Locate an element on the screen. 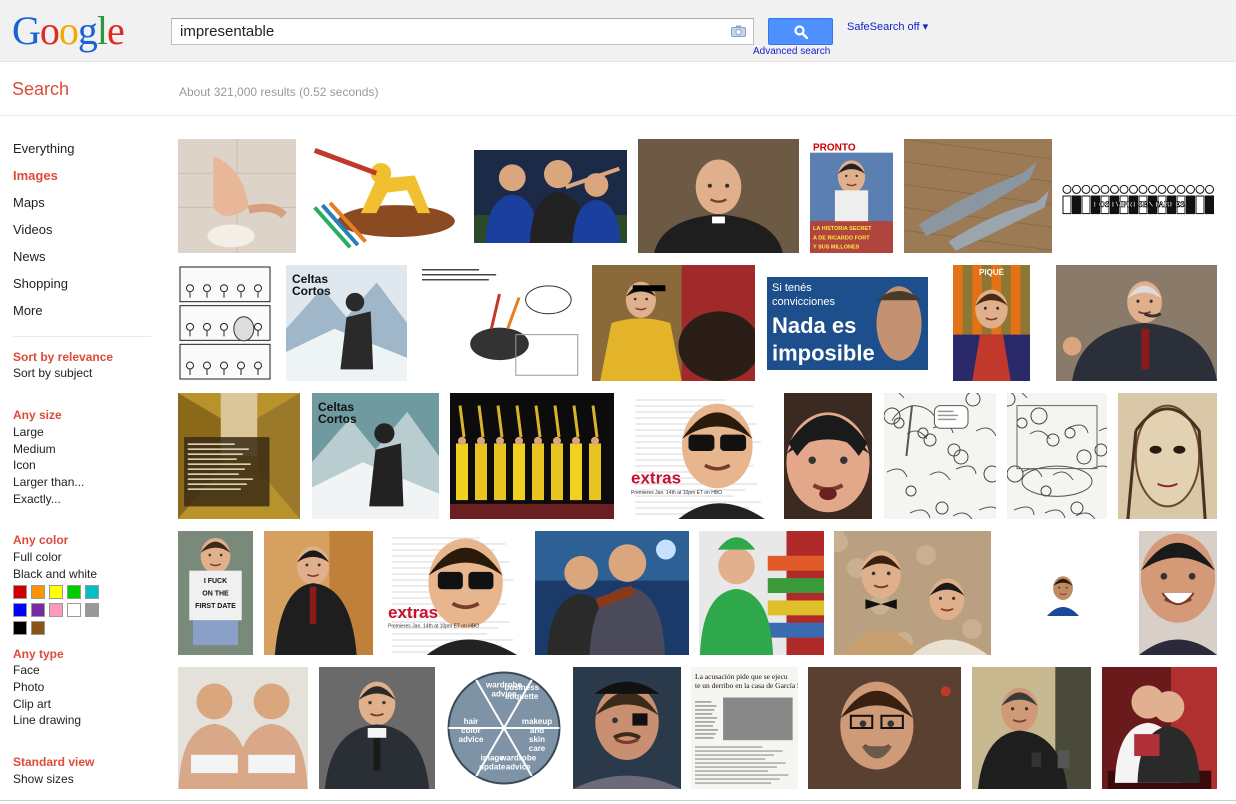  image-result-politician-gesturing is located at coordinates (1136, 323).